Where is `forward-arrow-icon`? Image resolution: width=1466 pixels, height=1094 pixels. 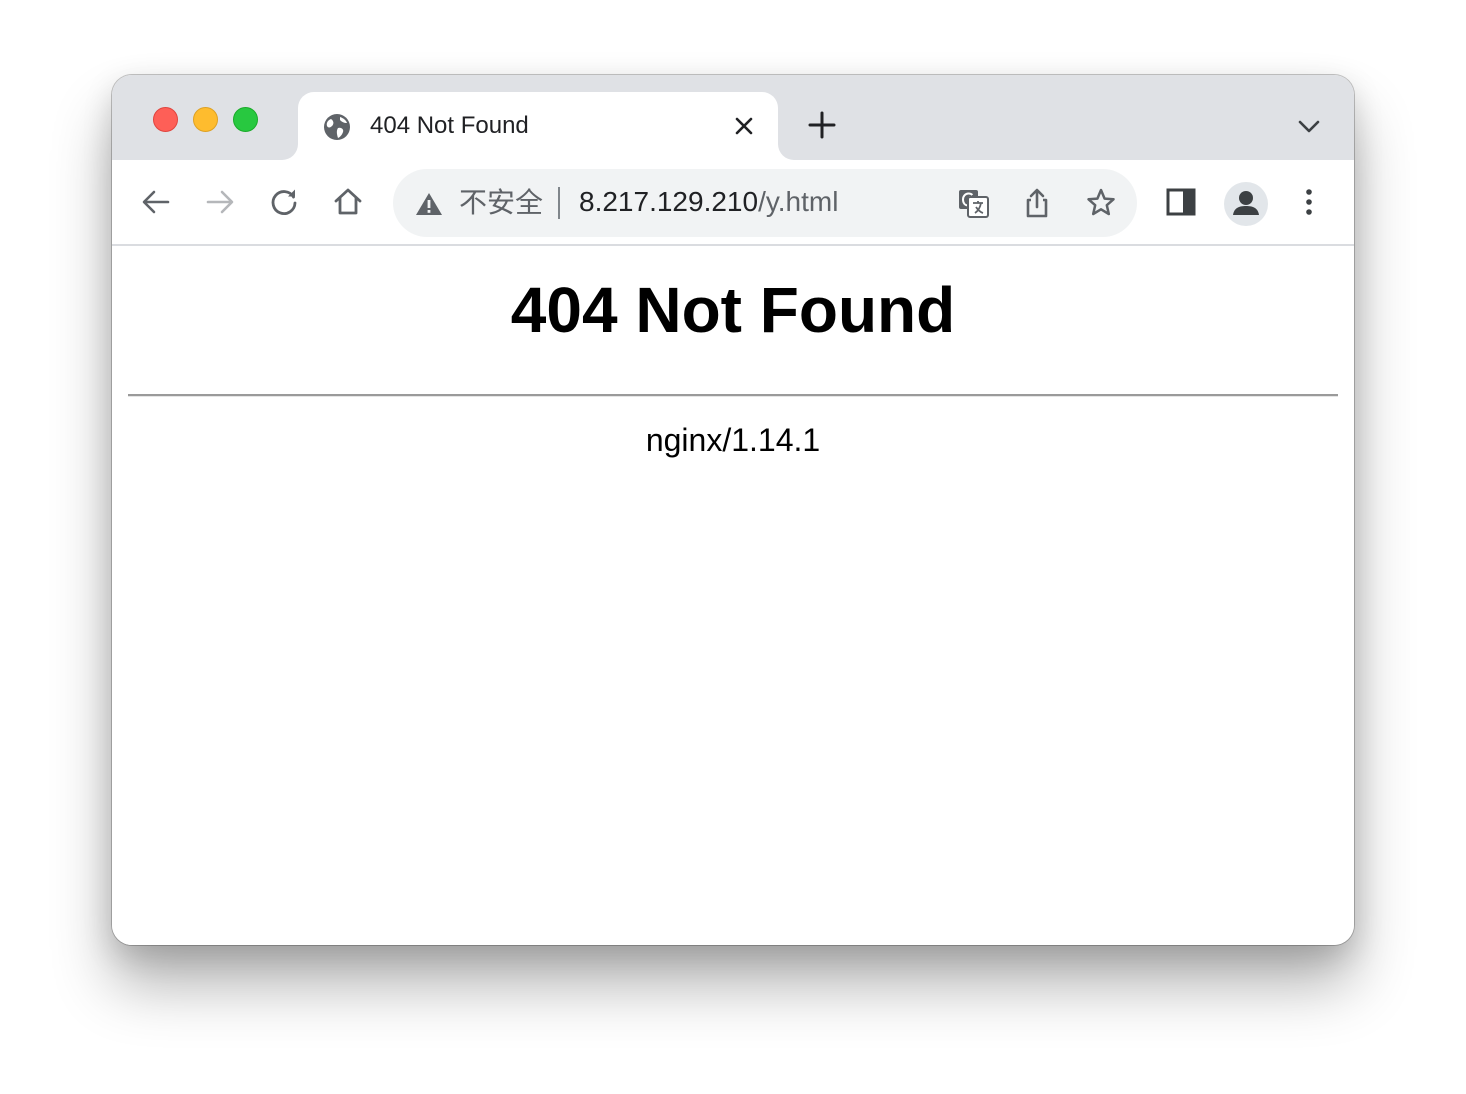
forward-arrow-icon is located at coordinates (220, 202).